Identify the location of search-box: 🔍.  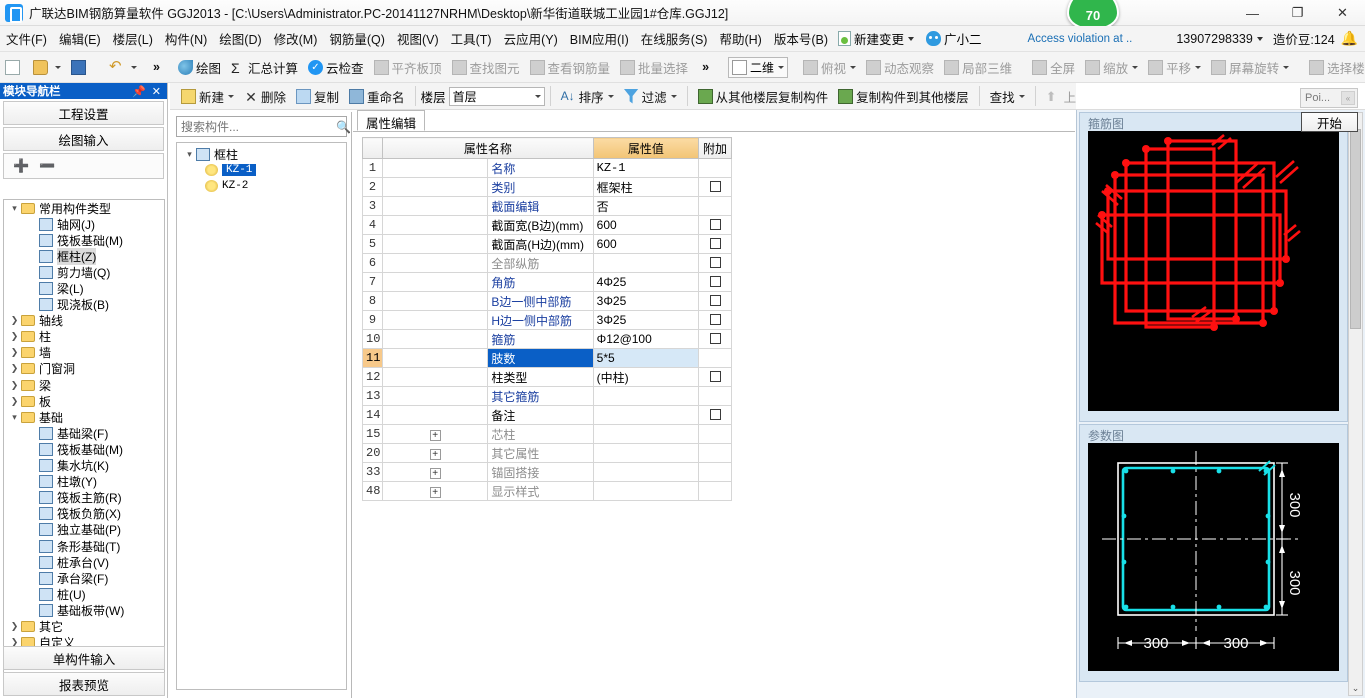
(263, 126).